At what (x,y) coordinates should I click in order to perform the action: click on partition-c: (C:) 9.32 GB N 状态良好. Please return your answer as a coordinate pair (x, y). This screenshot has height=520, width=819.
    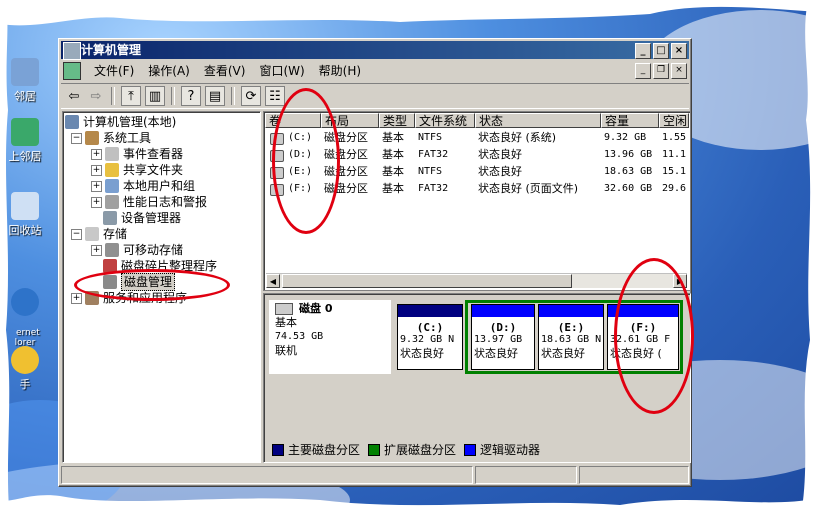
    Looking at the image, I should click on (430, 337).